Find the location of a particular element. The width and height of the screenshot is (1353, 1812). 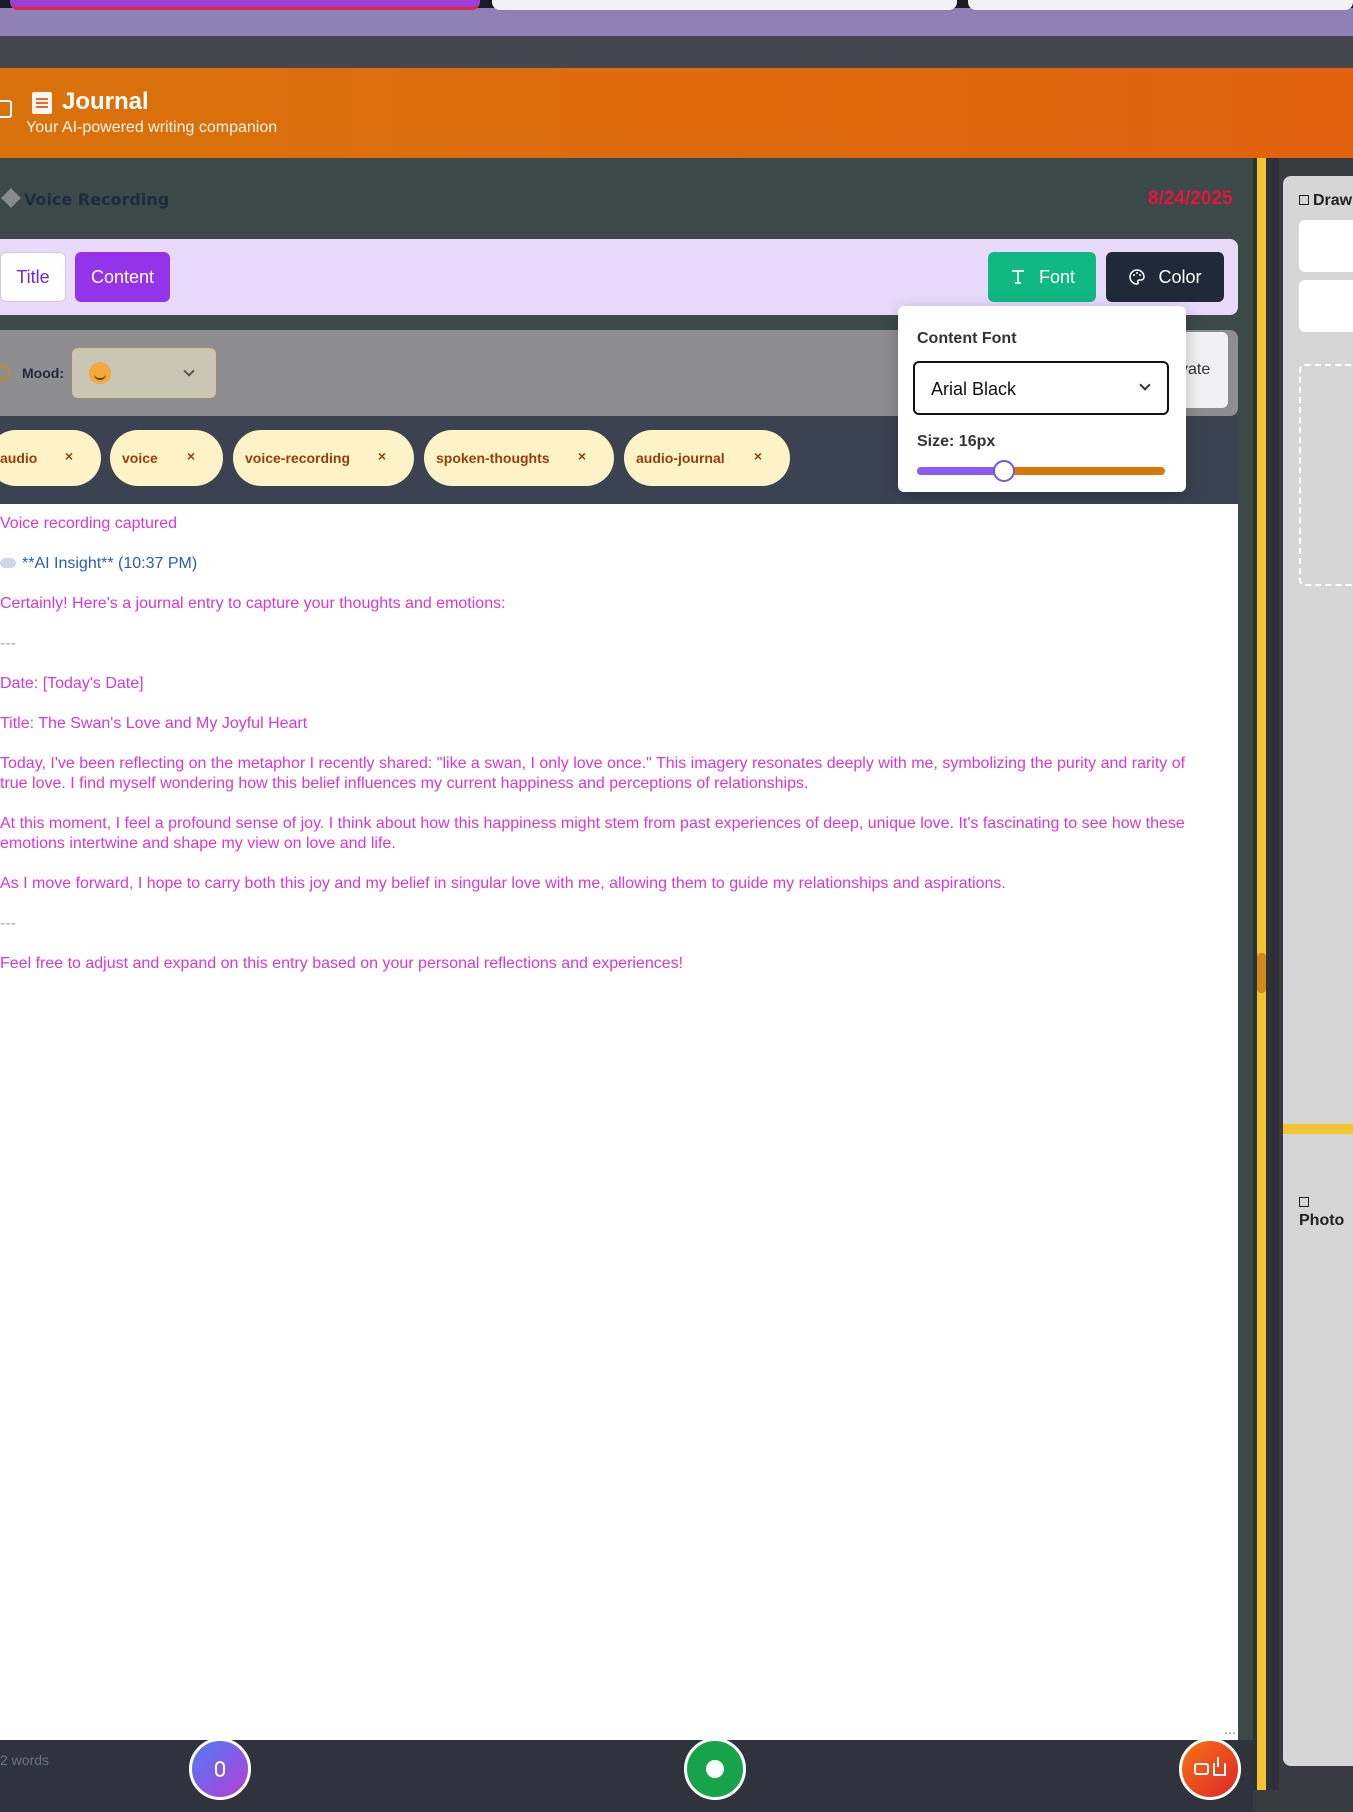

slider-fill is located at coordinates (960, 471).